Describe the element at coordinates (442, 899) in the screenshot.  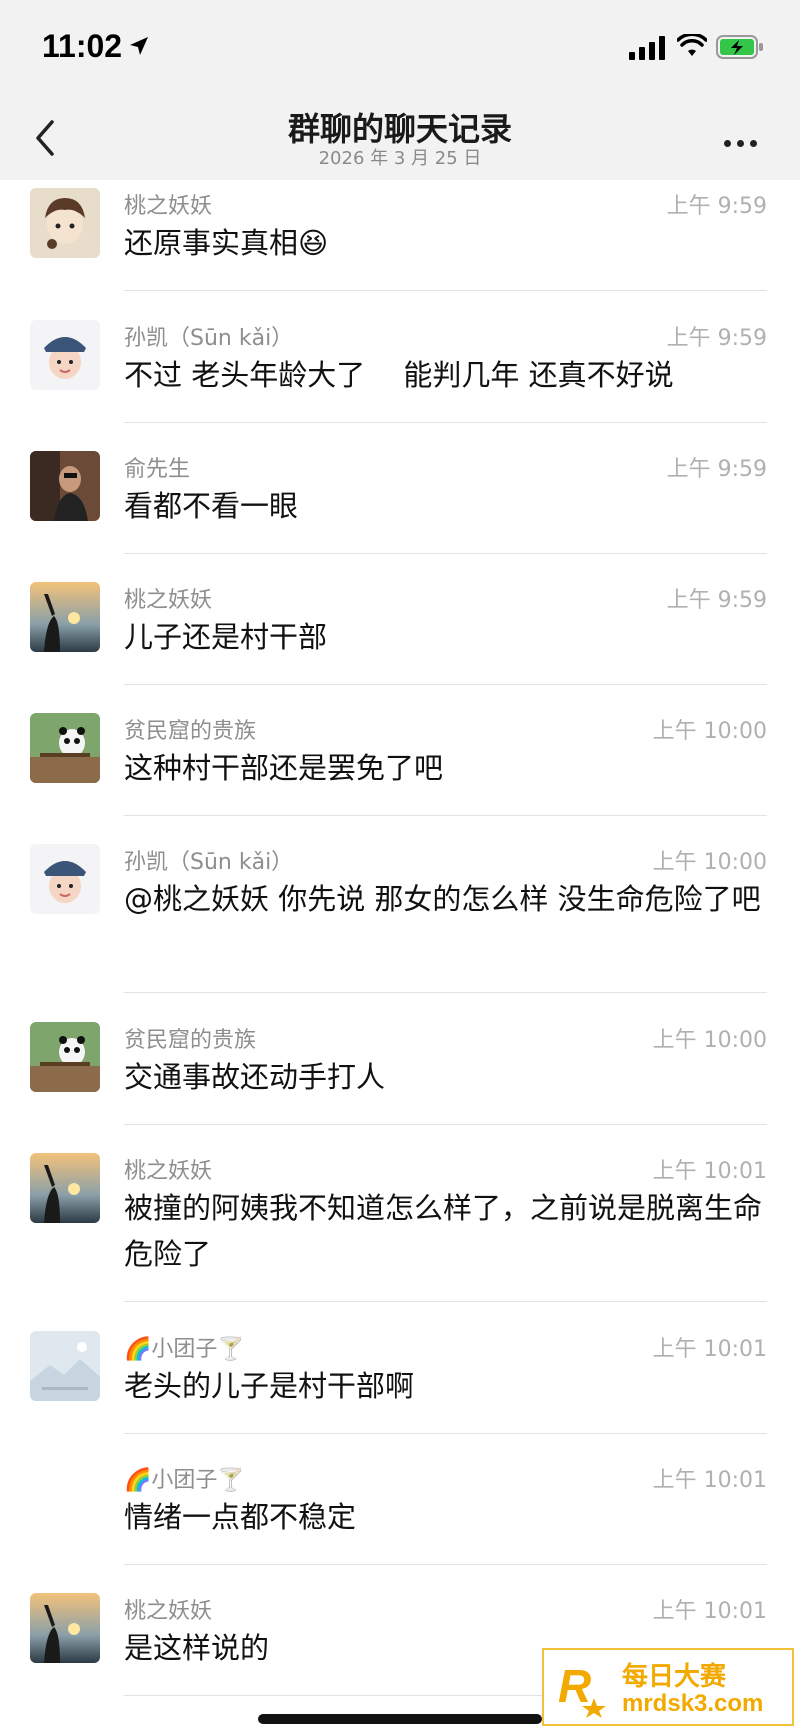
I see `message-text: @桃之妖妖 你先说 那女的怎么样 没生命危险了吧` at that location.